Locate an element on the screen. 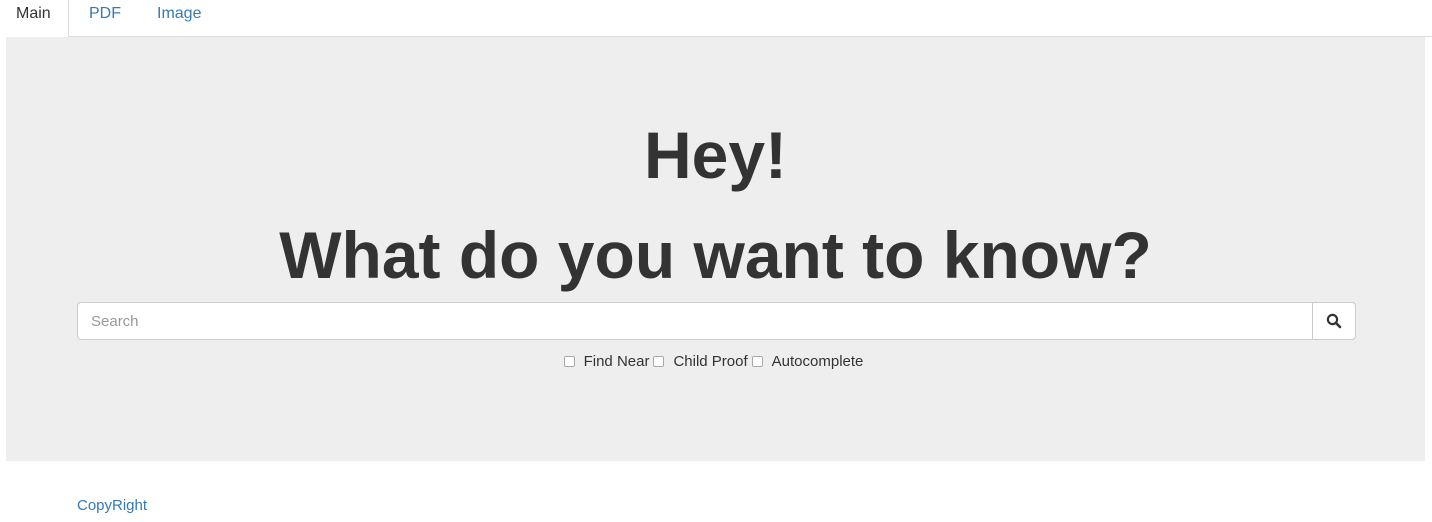 The image size is (1432, 522). search-input is located at coordinates (694, 321).